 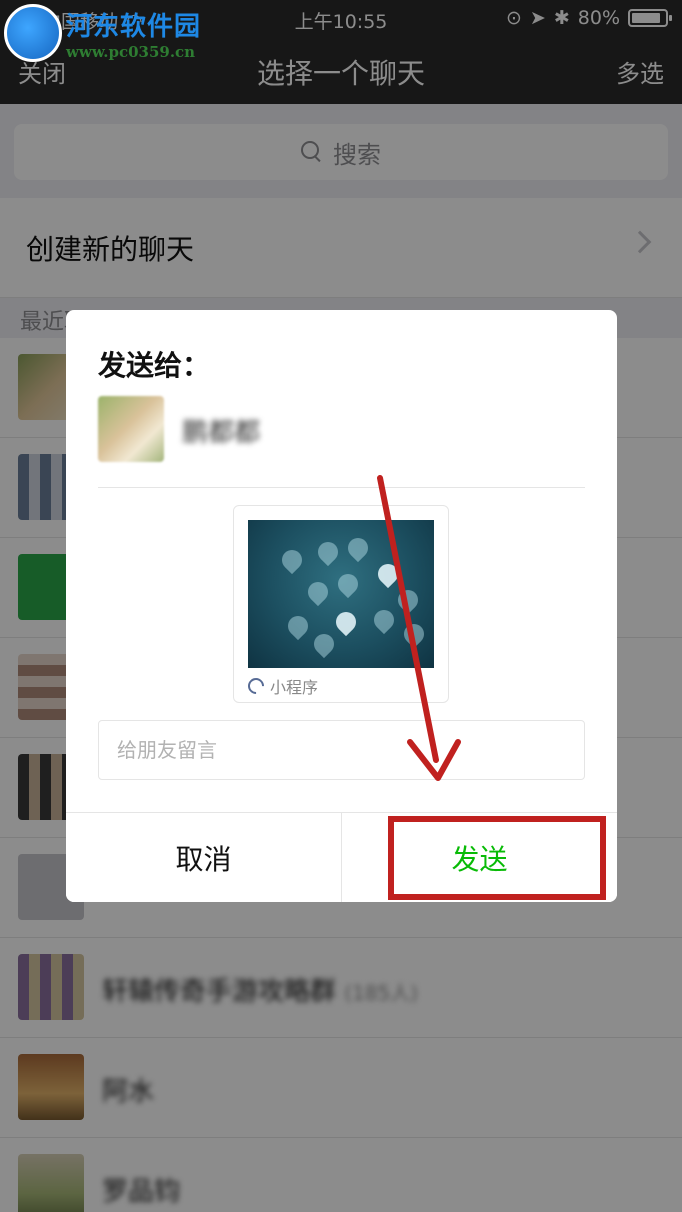 I want to click on mini-program-thumbnail, so click(x=341, y=594).